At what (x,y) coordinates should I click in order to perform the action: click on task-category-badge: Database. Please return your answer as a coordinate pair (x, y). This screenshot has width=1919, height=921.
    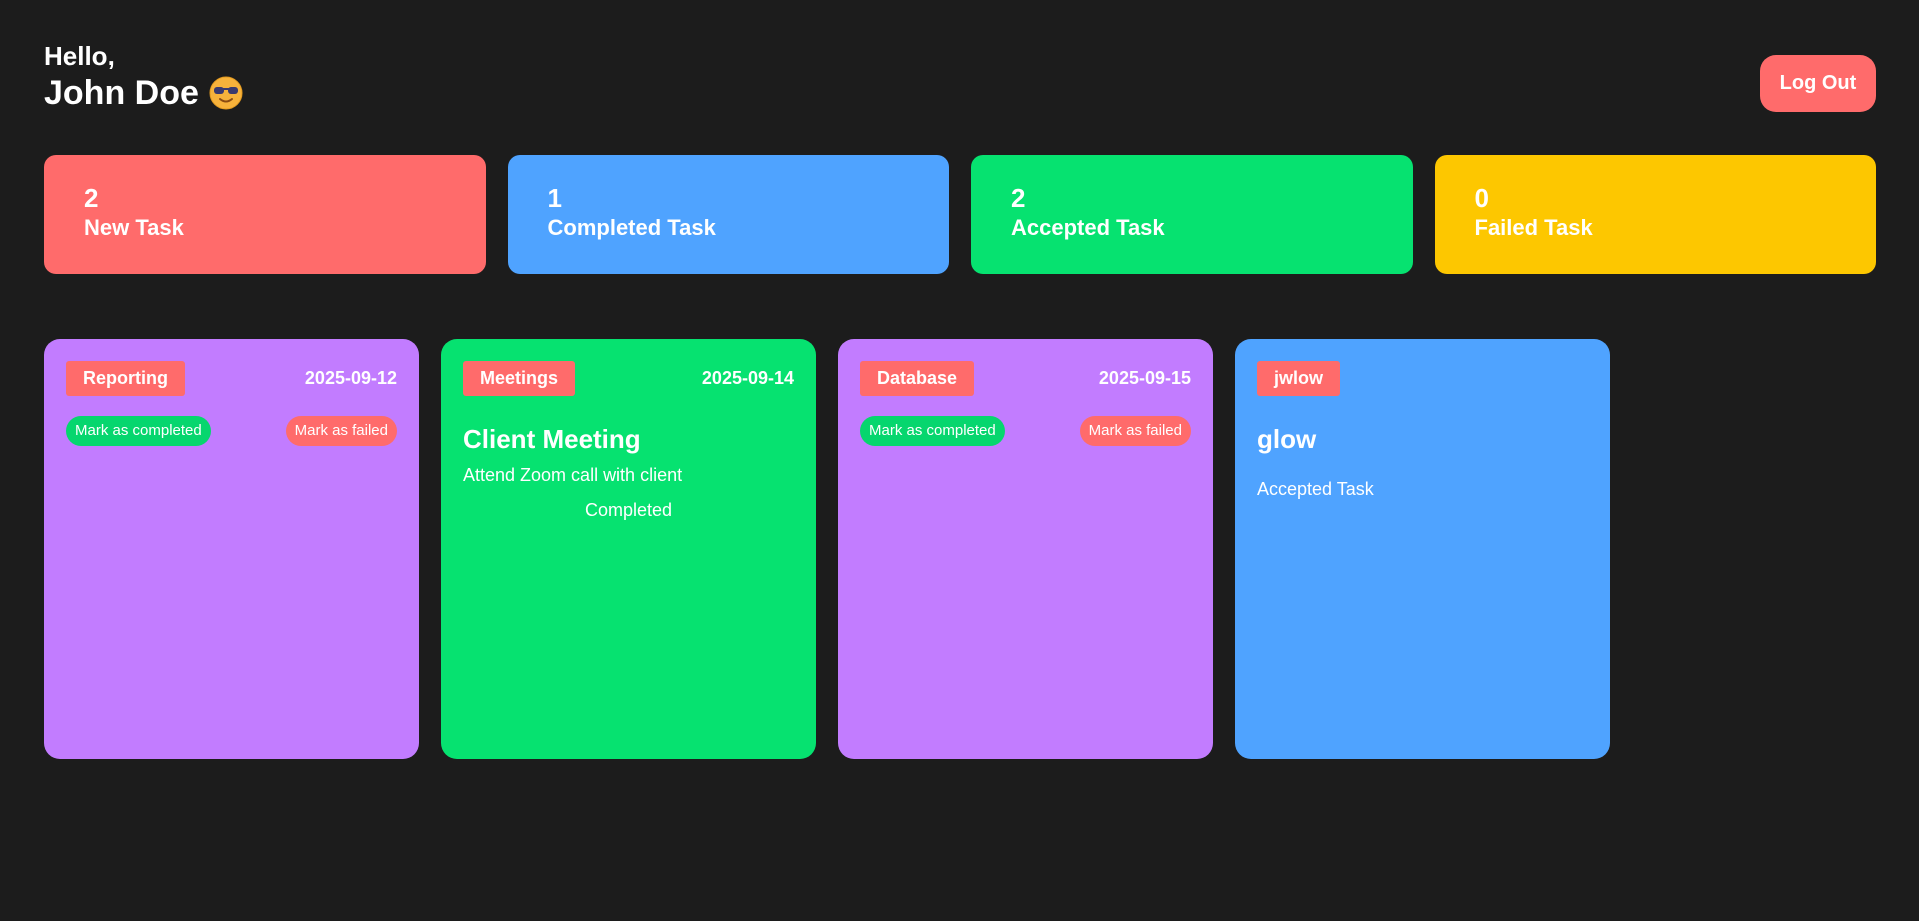
    Looking at the image, I should click on (917, 378).